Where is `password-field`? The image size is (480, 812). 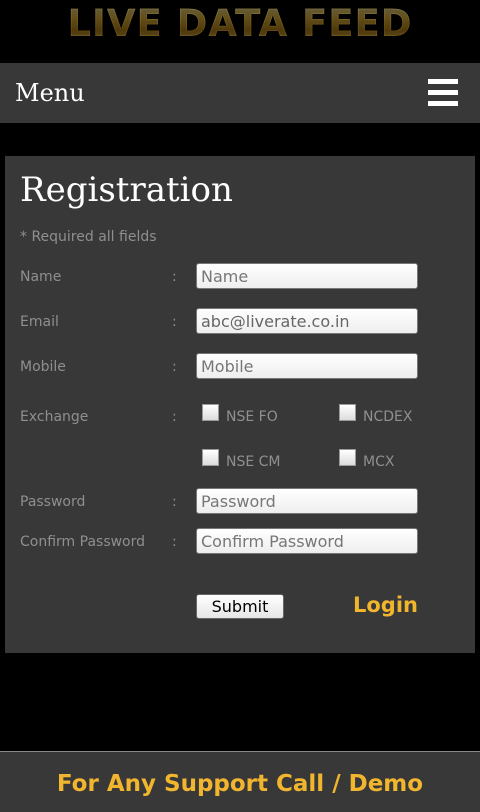
password-field is located at coordinates (307, 501).